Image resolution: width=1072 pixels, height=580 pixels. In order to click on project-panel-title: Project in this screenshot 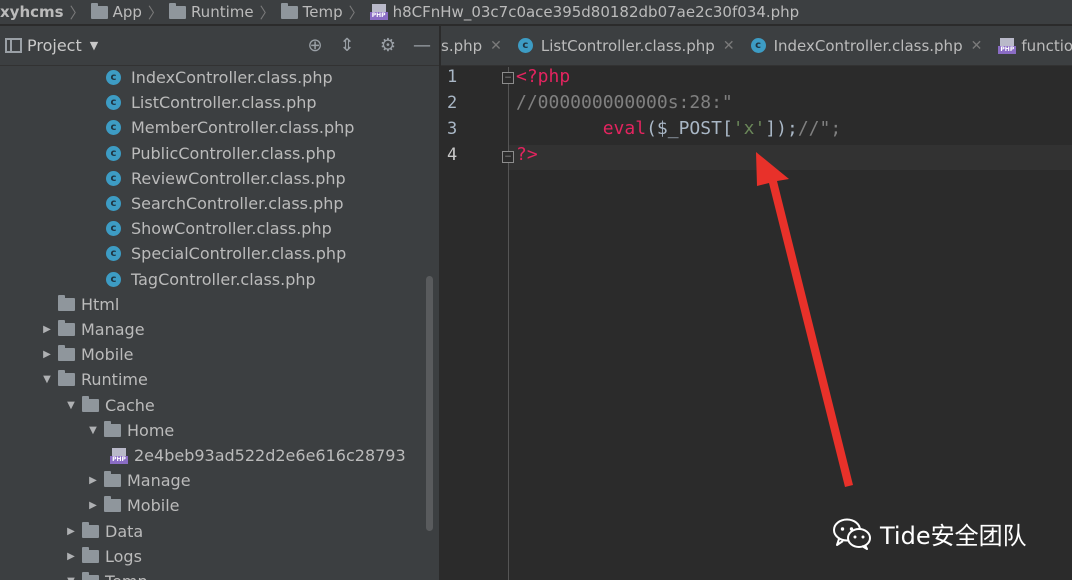, I will do `click(54, 45)`.